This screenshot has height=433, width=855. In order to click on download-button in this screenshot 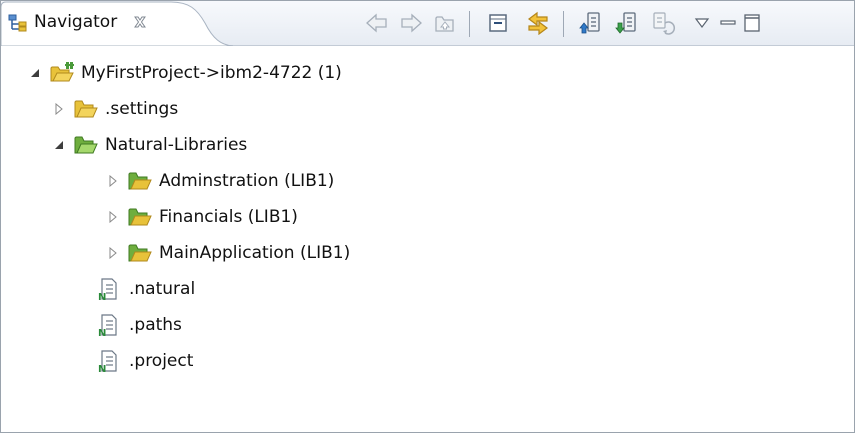, I will do `click(628, 23)`.